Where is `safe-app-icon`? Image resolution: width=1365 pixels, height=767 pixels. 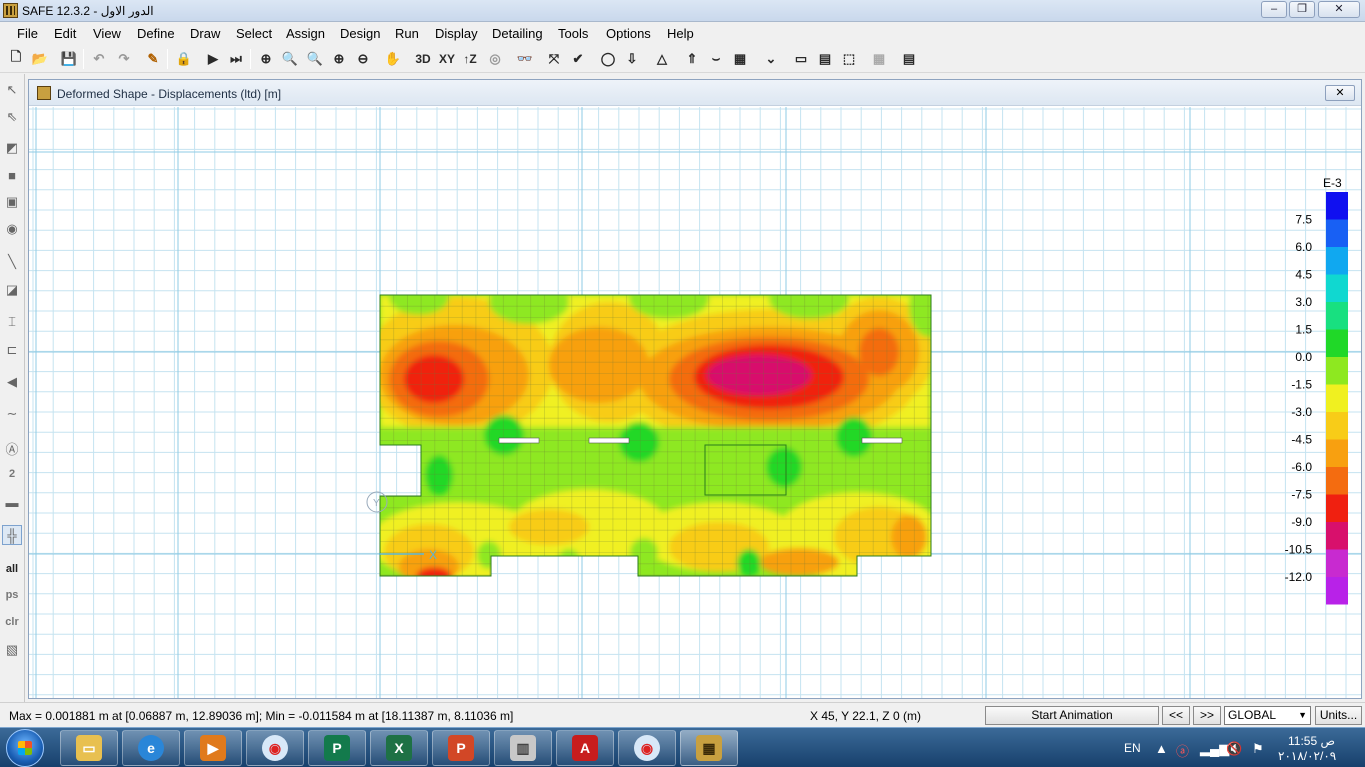 safe-app-icon is located at coordinates (10, 10).